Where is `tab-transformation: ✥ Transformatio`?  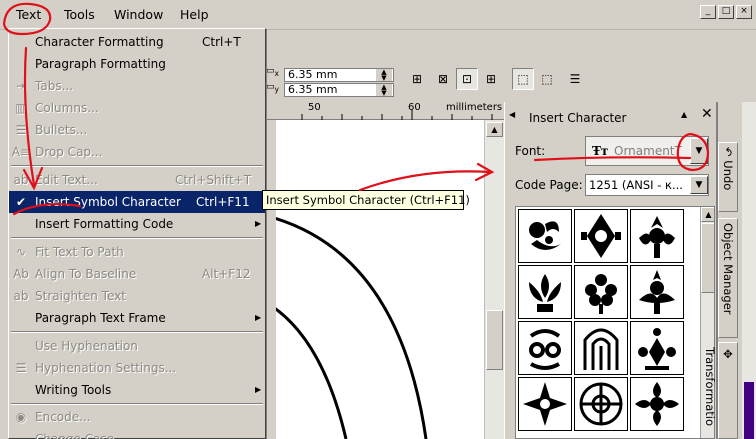 tab-transformation: ✥ Transformatio is located at coordinates (720, 390).